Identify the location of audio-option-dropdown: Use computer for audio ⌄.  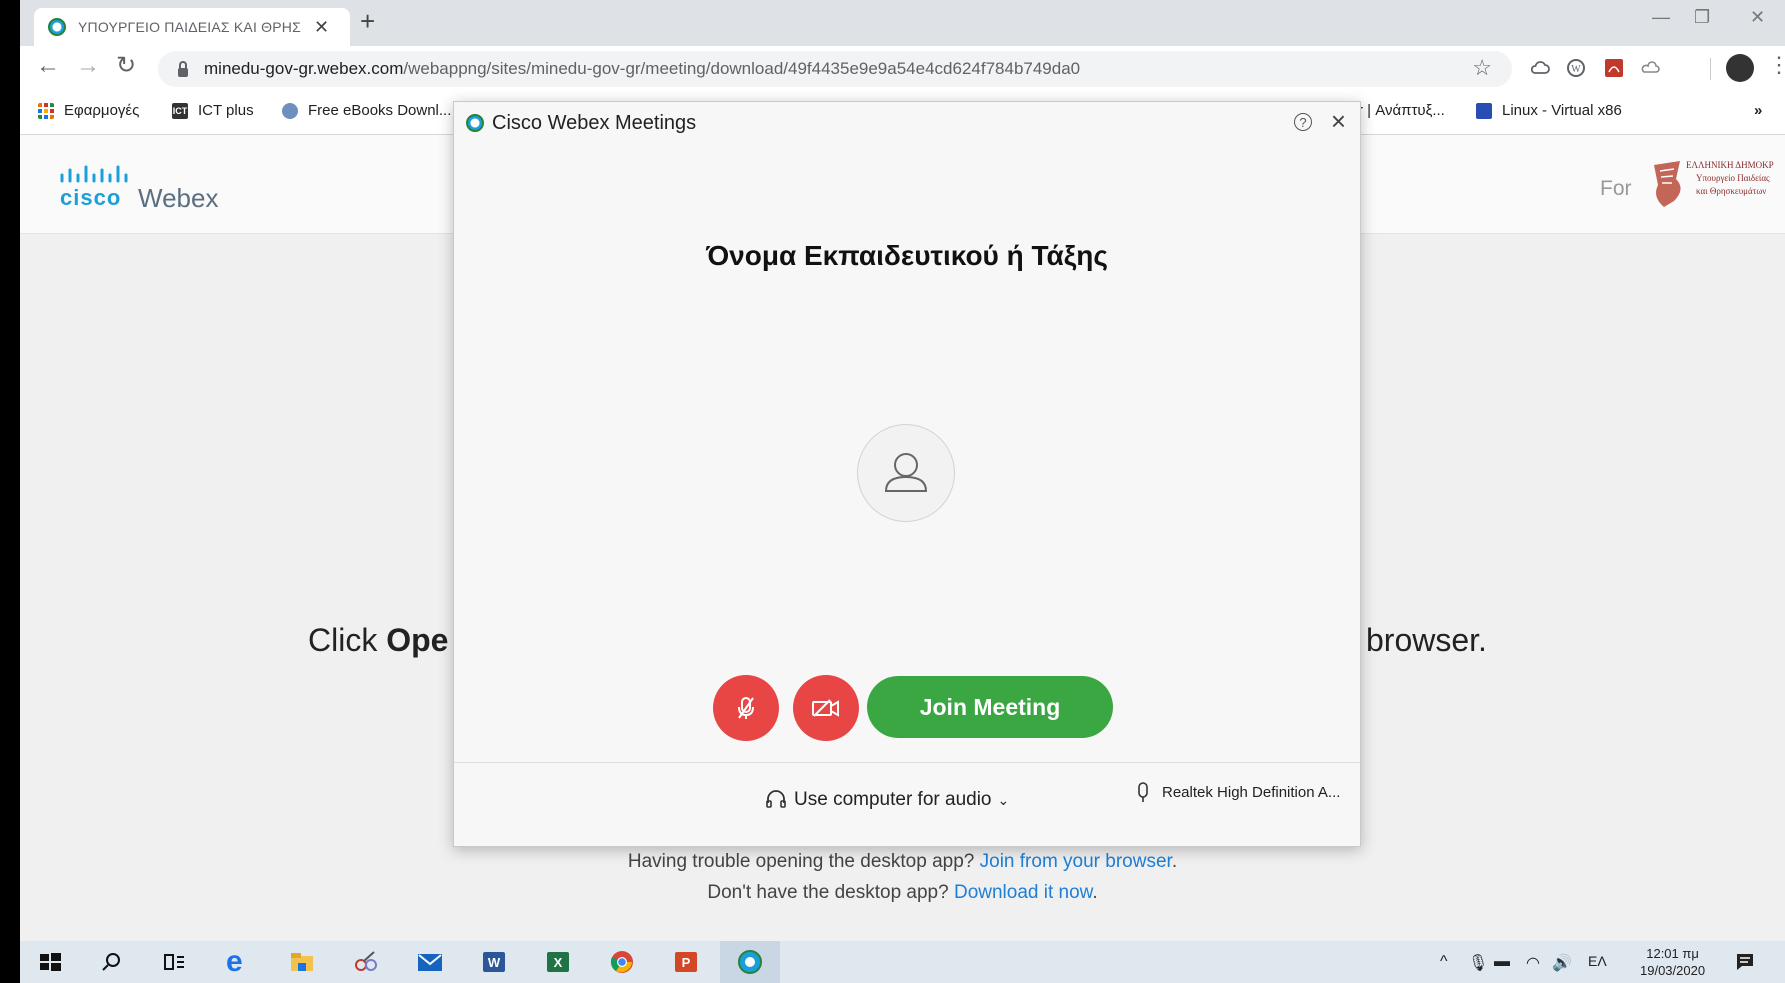
(886, 800).